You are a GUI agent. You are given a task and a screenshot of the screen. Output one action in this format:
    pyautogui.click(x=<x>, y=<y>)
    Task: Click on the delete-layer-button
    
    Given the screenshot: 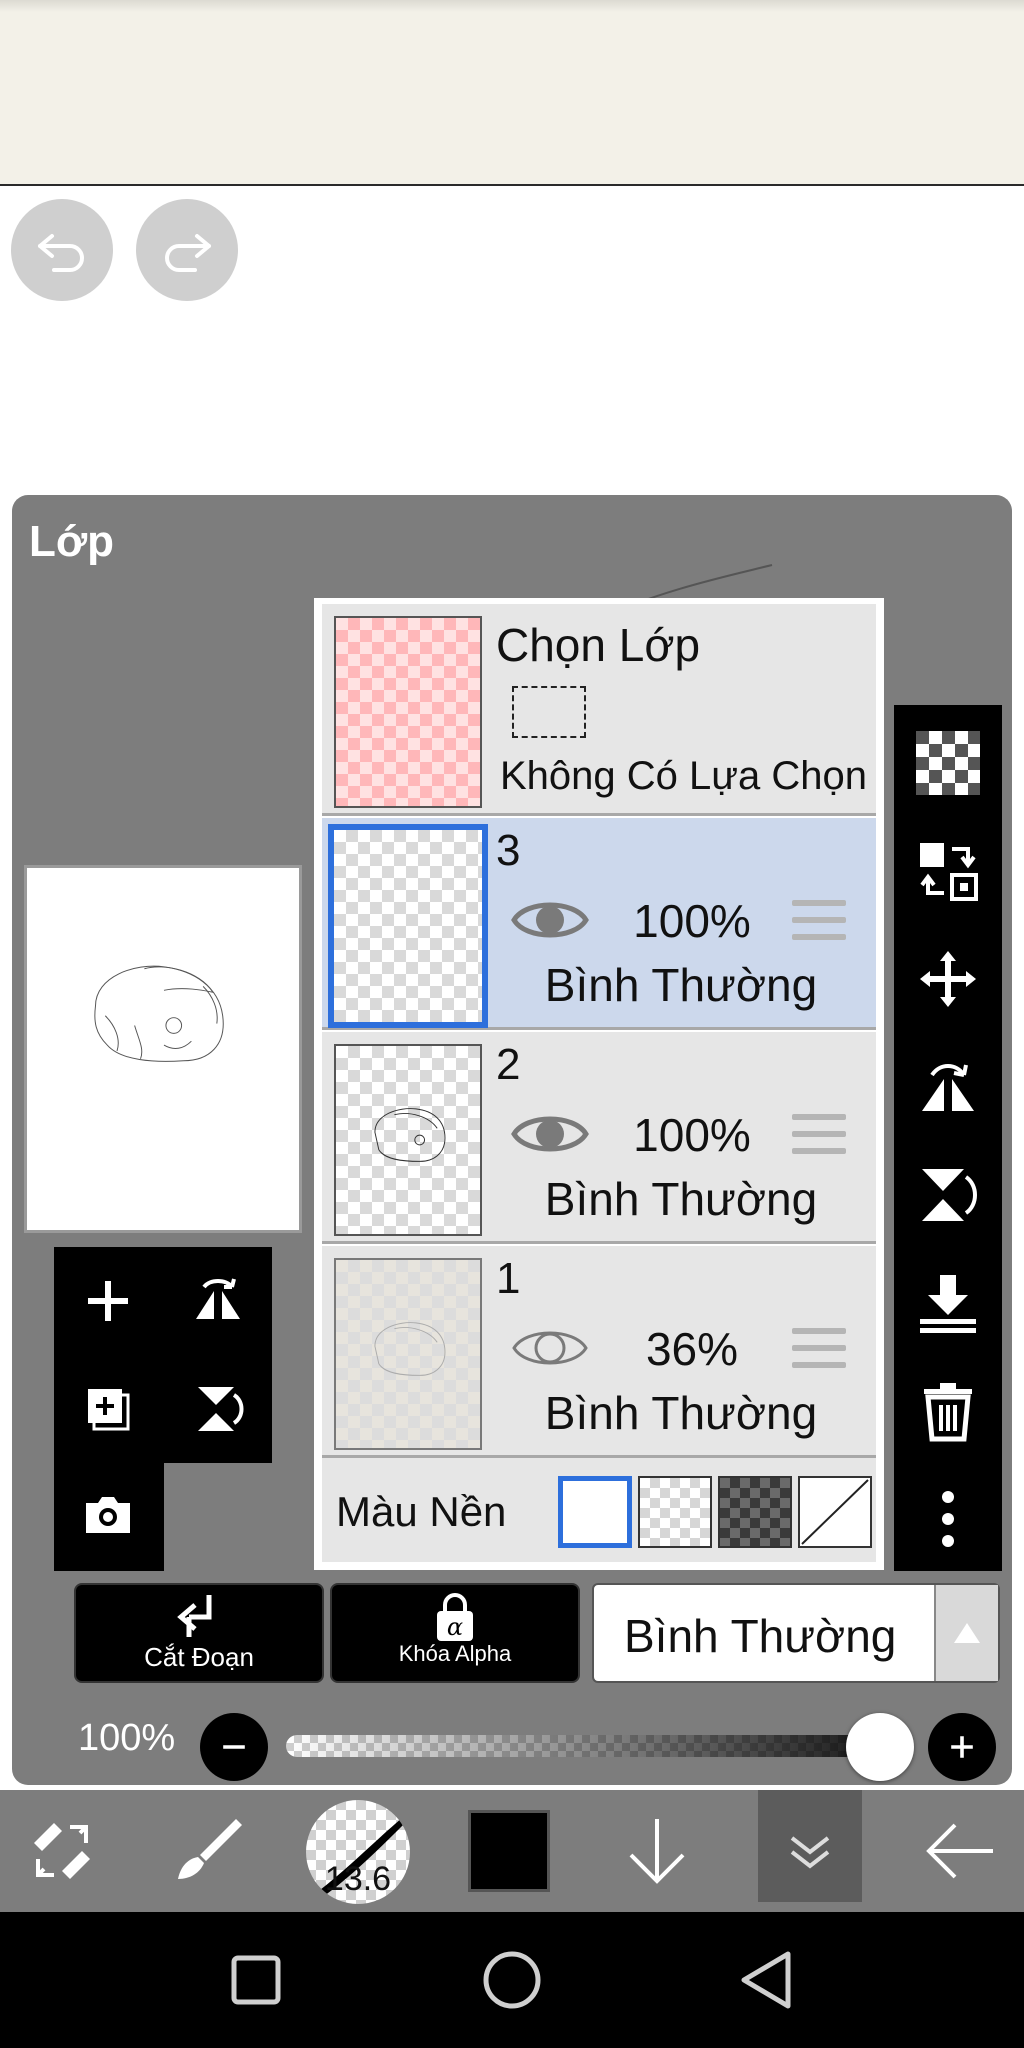 What is the action you would take?
    pyautogui.click(x=948, y=1411)
    